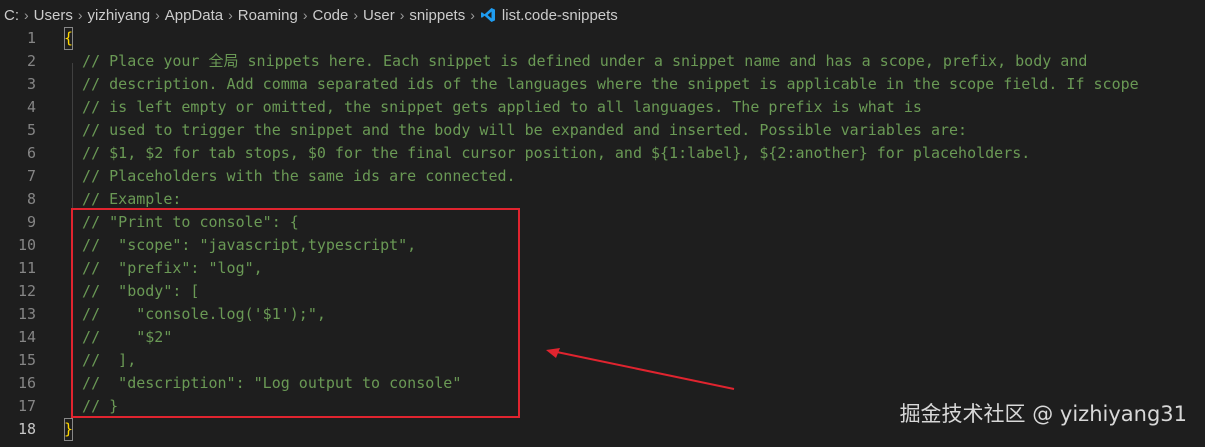 The height and width of the screenshot is (447, 1205). I want to click on breadcrumb-item: Roaming, so click(268, 15).